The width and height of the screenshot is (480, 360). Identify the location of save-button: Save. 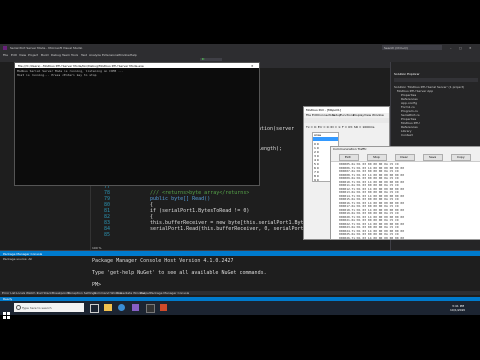
(433, 157).